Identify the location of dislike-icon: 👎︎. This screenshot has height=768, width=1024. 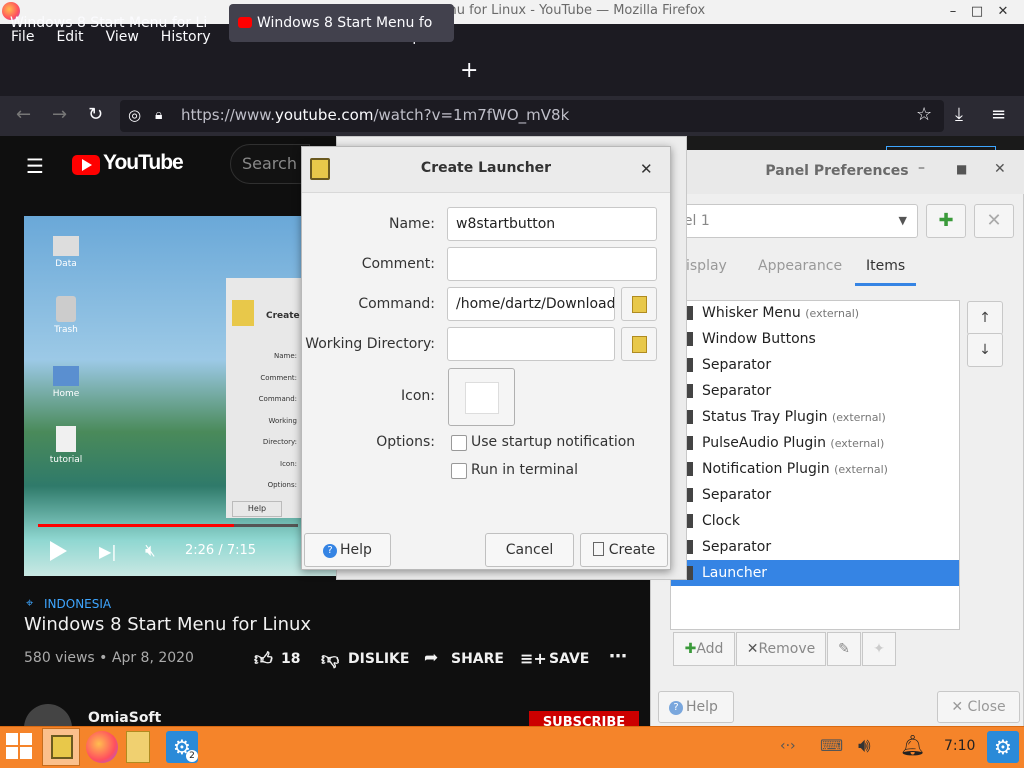
(330, 659).